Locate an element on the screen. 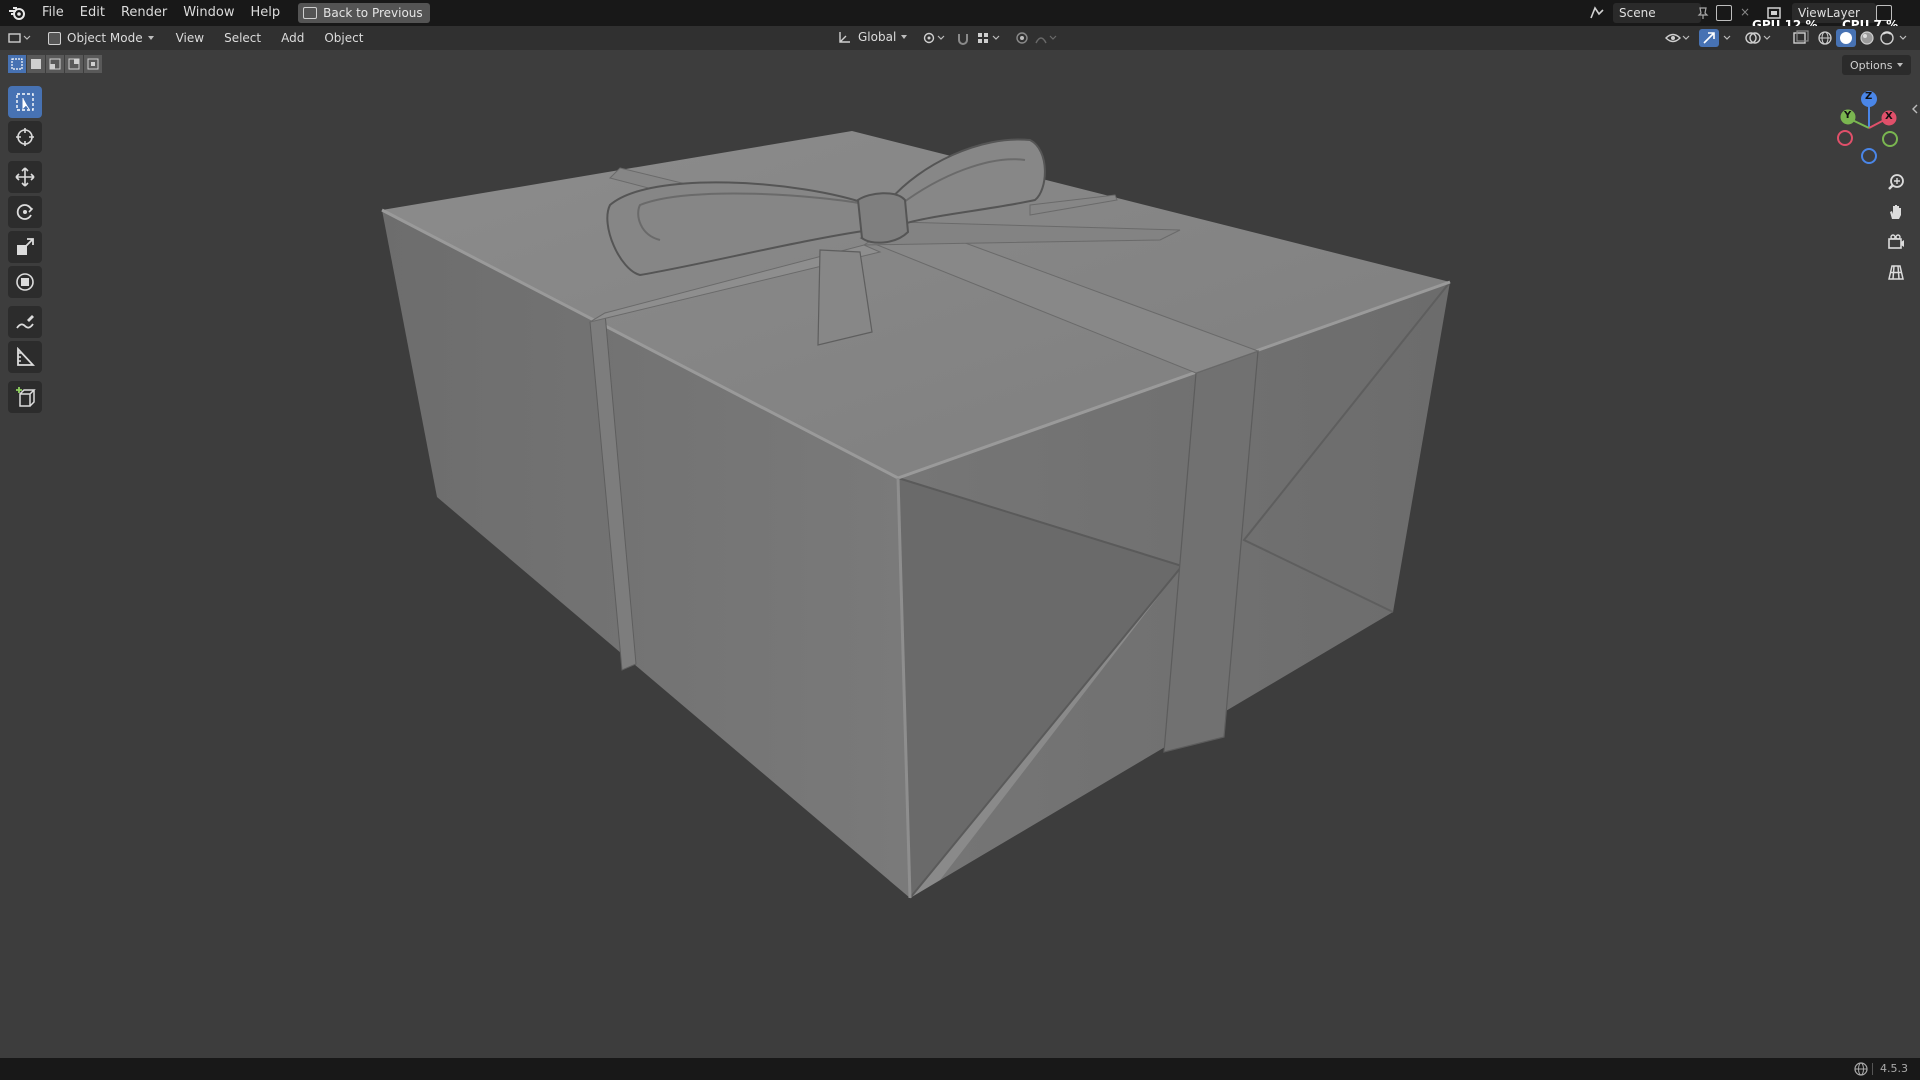  select-box-tool is located at coordinates (25, 102).